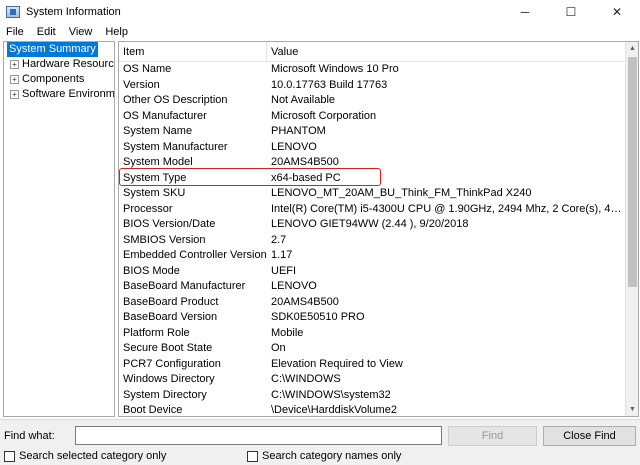 This screenshot has height=465, width=640. What do you see at coordinates (373, 148) in the screenshot?
I see `table-row: System Manufacturer LENOVO` at bounding box center [373, 148].